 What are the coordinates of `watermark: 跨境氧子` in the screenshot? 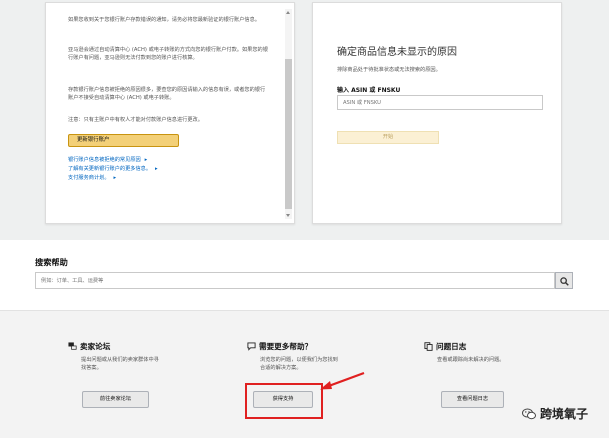 It's located at (555, 413).